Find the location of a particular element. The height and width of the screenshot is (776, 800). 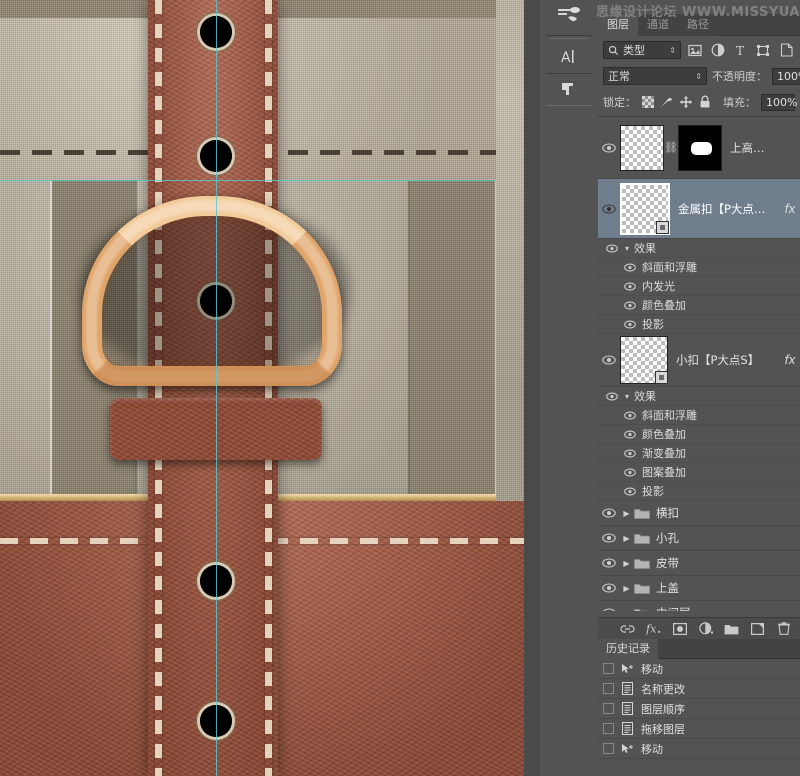

history-row: 拖移图层 is located at coordinates (699, 729).